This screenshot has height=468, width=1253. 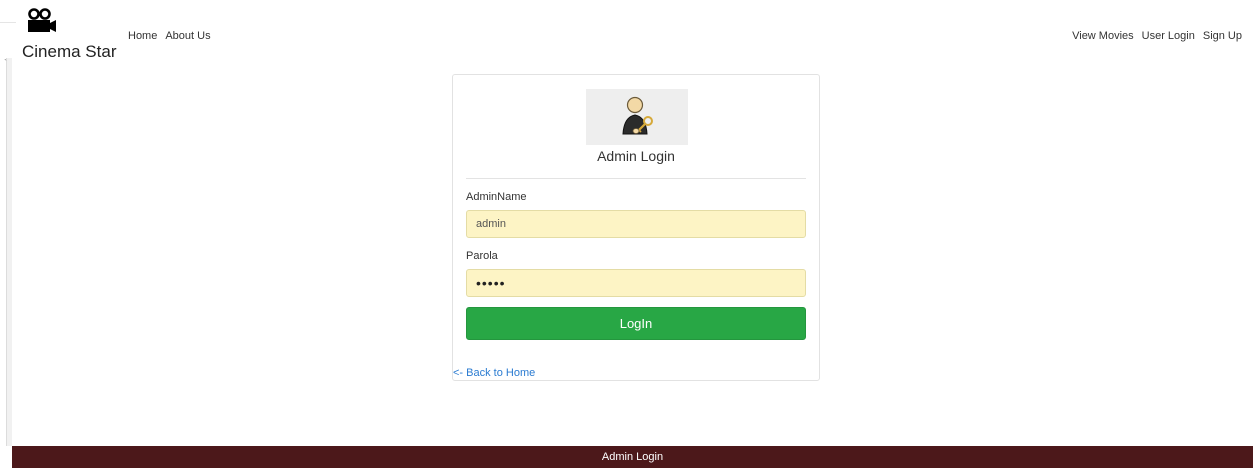 What do you see at coordinates (9, 252) in the screenshot?
I see `page-left-scrollbar` at bounding box center [9, 252].